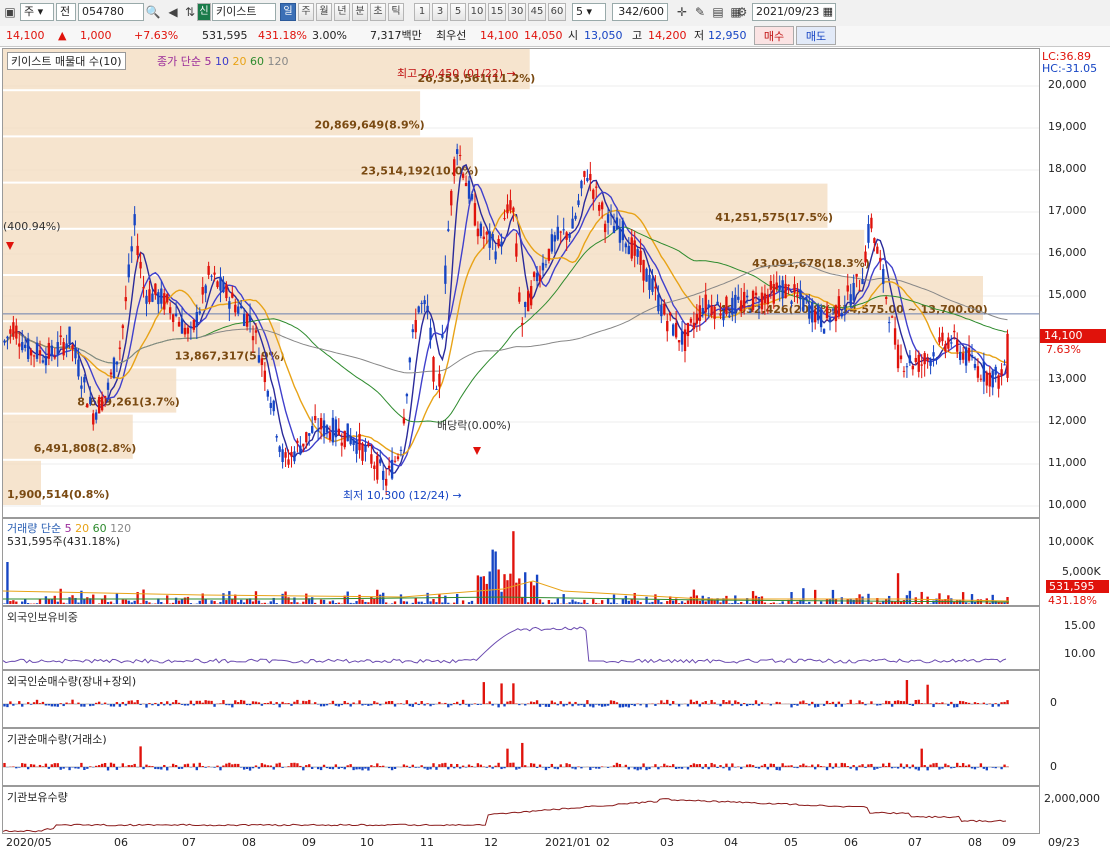 This screenshot has height=854, width=1110. Describe the element at coordinates (440, 12) in the screenshot. I see `interval-button-3: 3` at that location.